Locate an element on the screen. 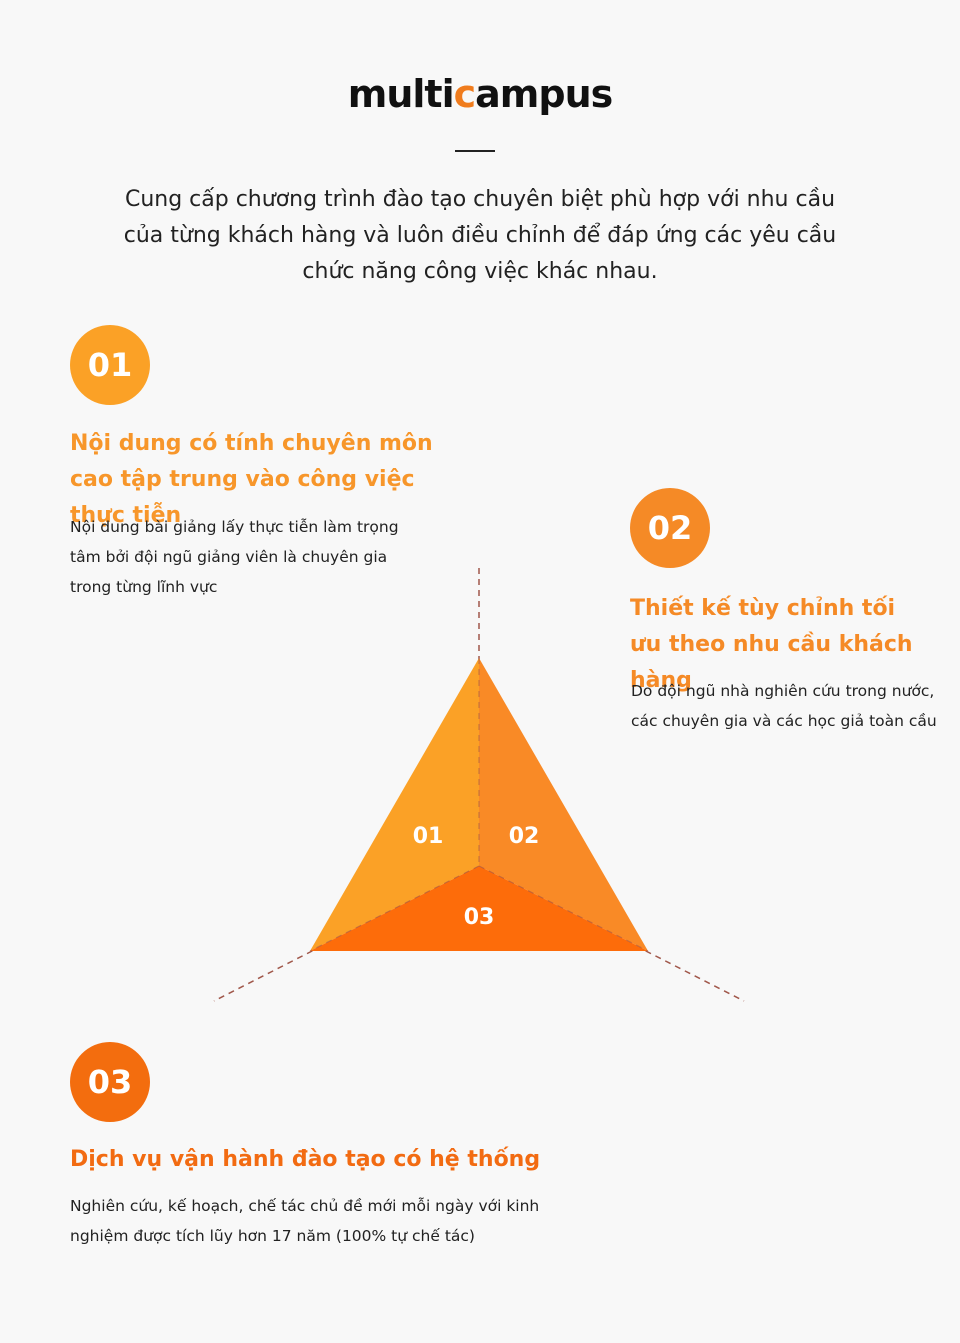  segment-label-02: 02 is located at coordinates (524, 836).